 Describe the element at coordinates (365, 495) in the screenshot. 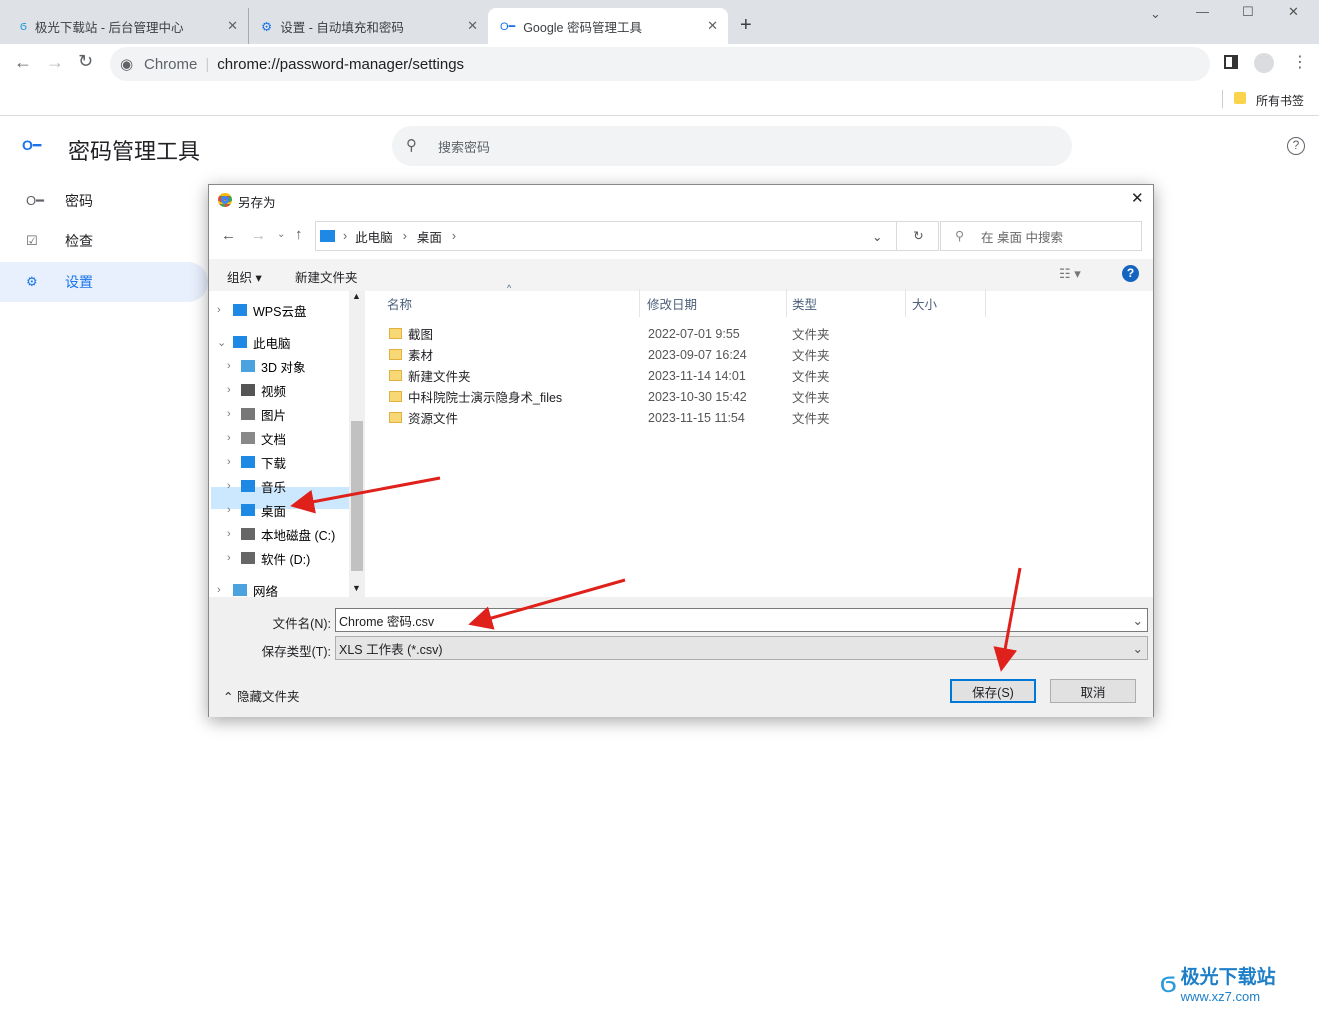

I see `arrow-desktop` at that location.